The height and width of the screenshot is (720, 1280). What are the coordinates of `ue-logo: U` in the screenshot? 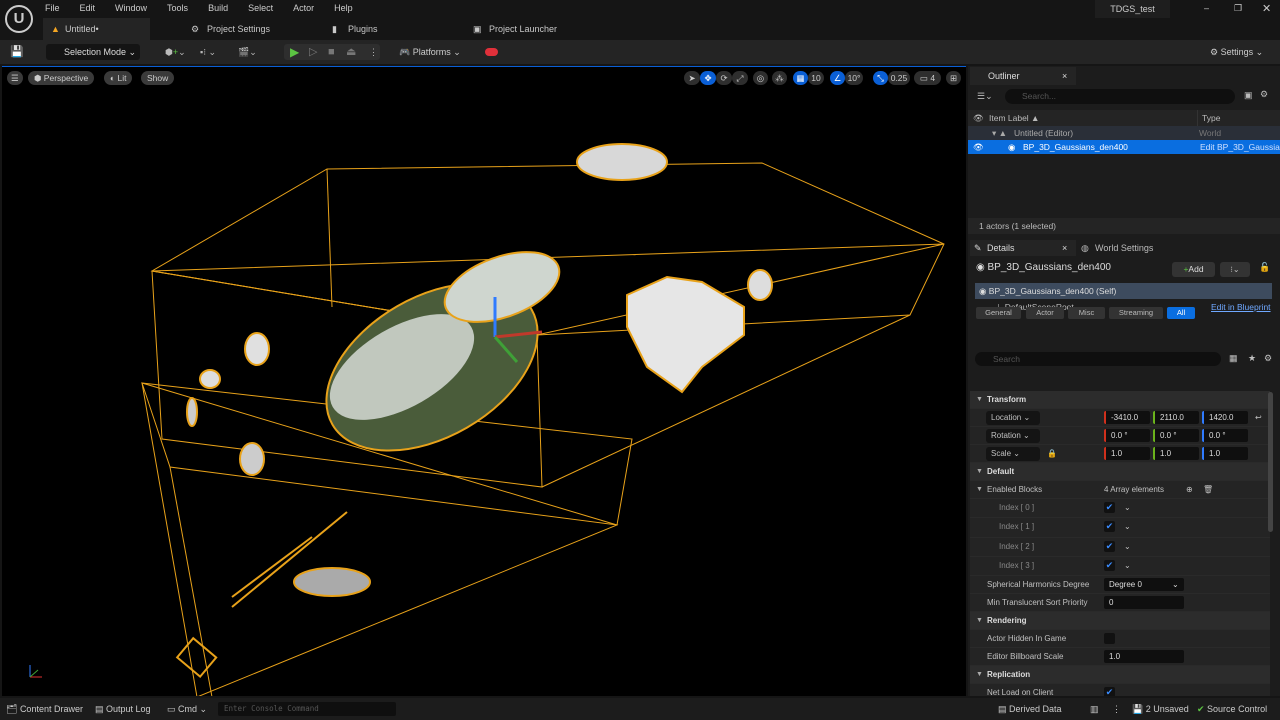 It's located at (19, 19).